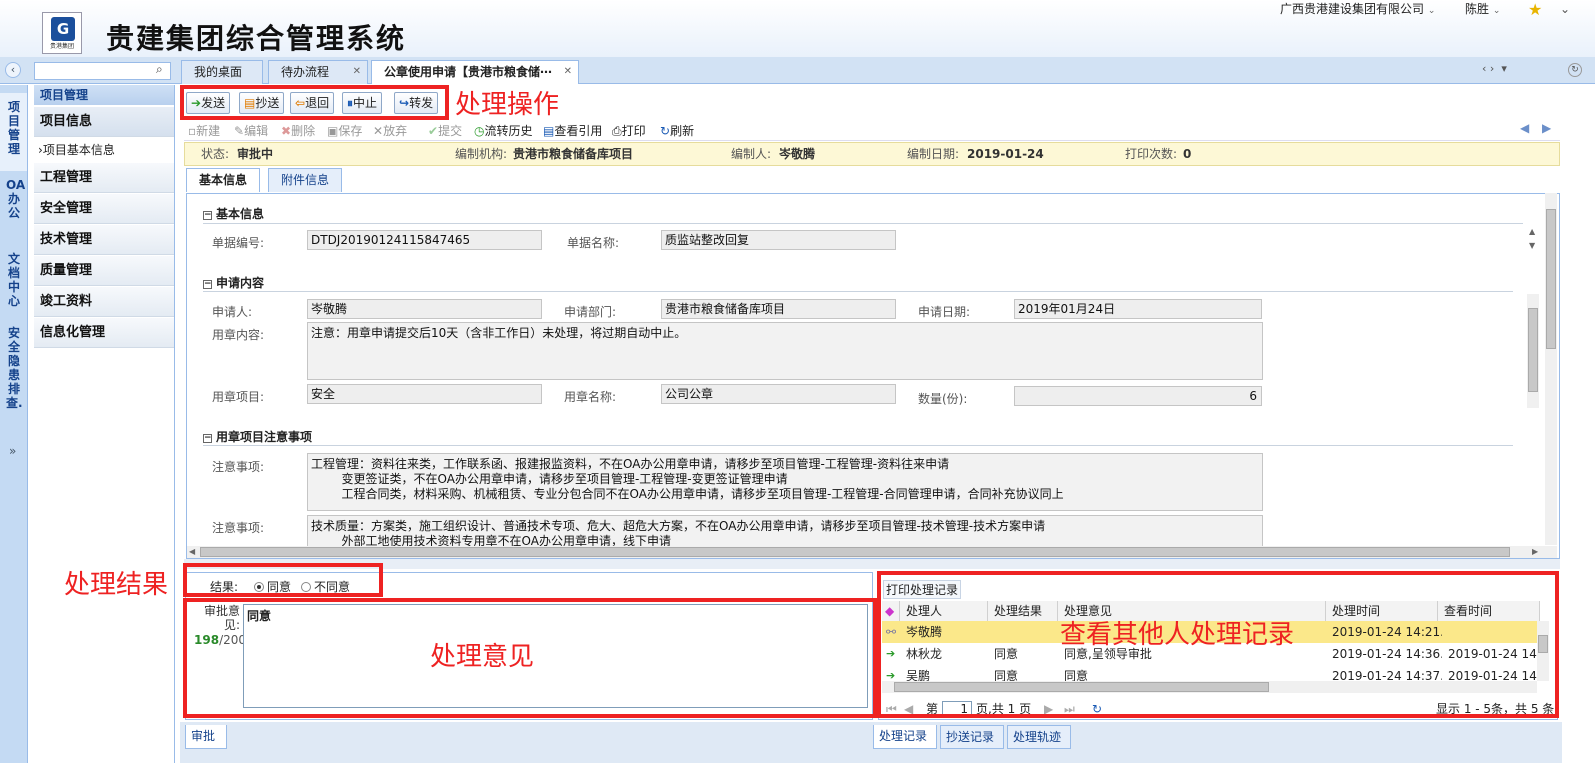 Image resolution: width=1595 pixels, height=763 pixels. I want to click on tab-label: 待办流程, so click(305, 72).